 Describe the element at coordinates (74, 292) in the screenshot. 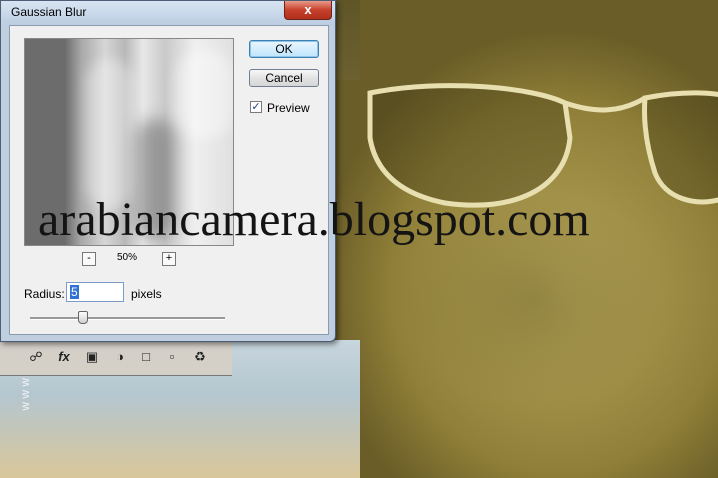

I see `radius-value: 5` at that location.